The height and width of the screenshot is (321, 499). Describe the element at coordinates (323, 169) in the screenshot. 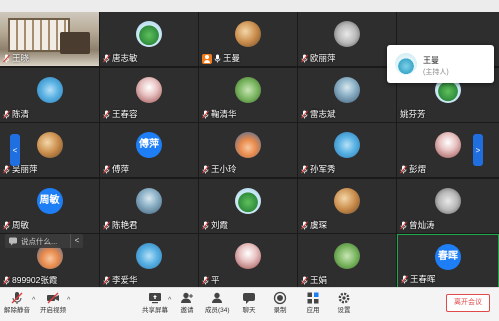

I see `participant-name: 孙军秀` at that location.